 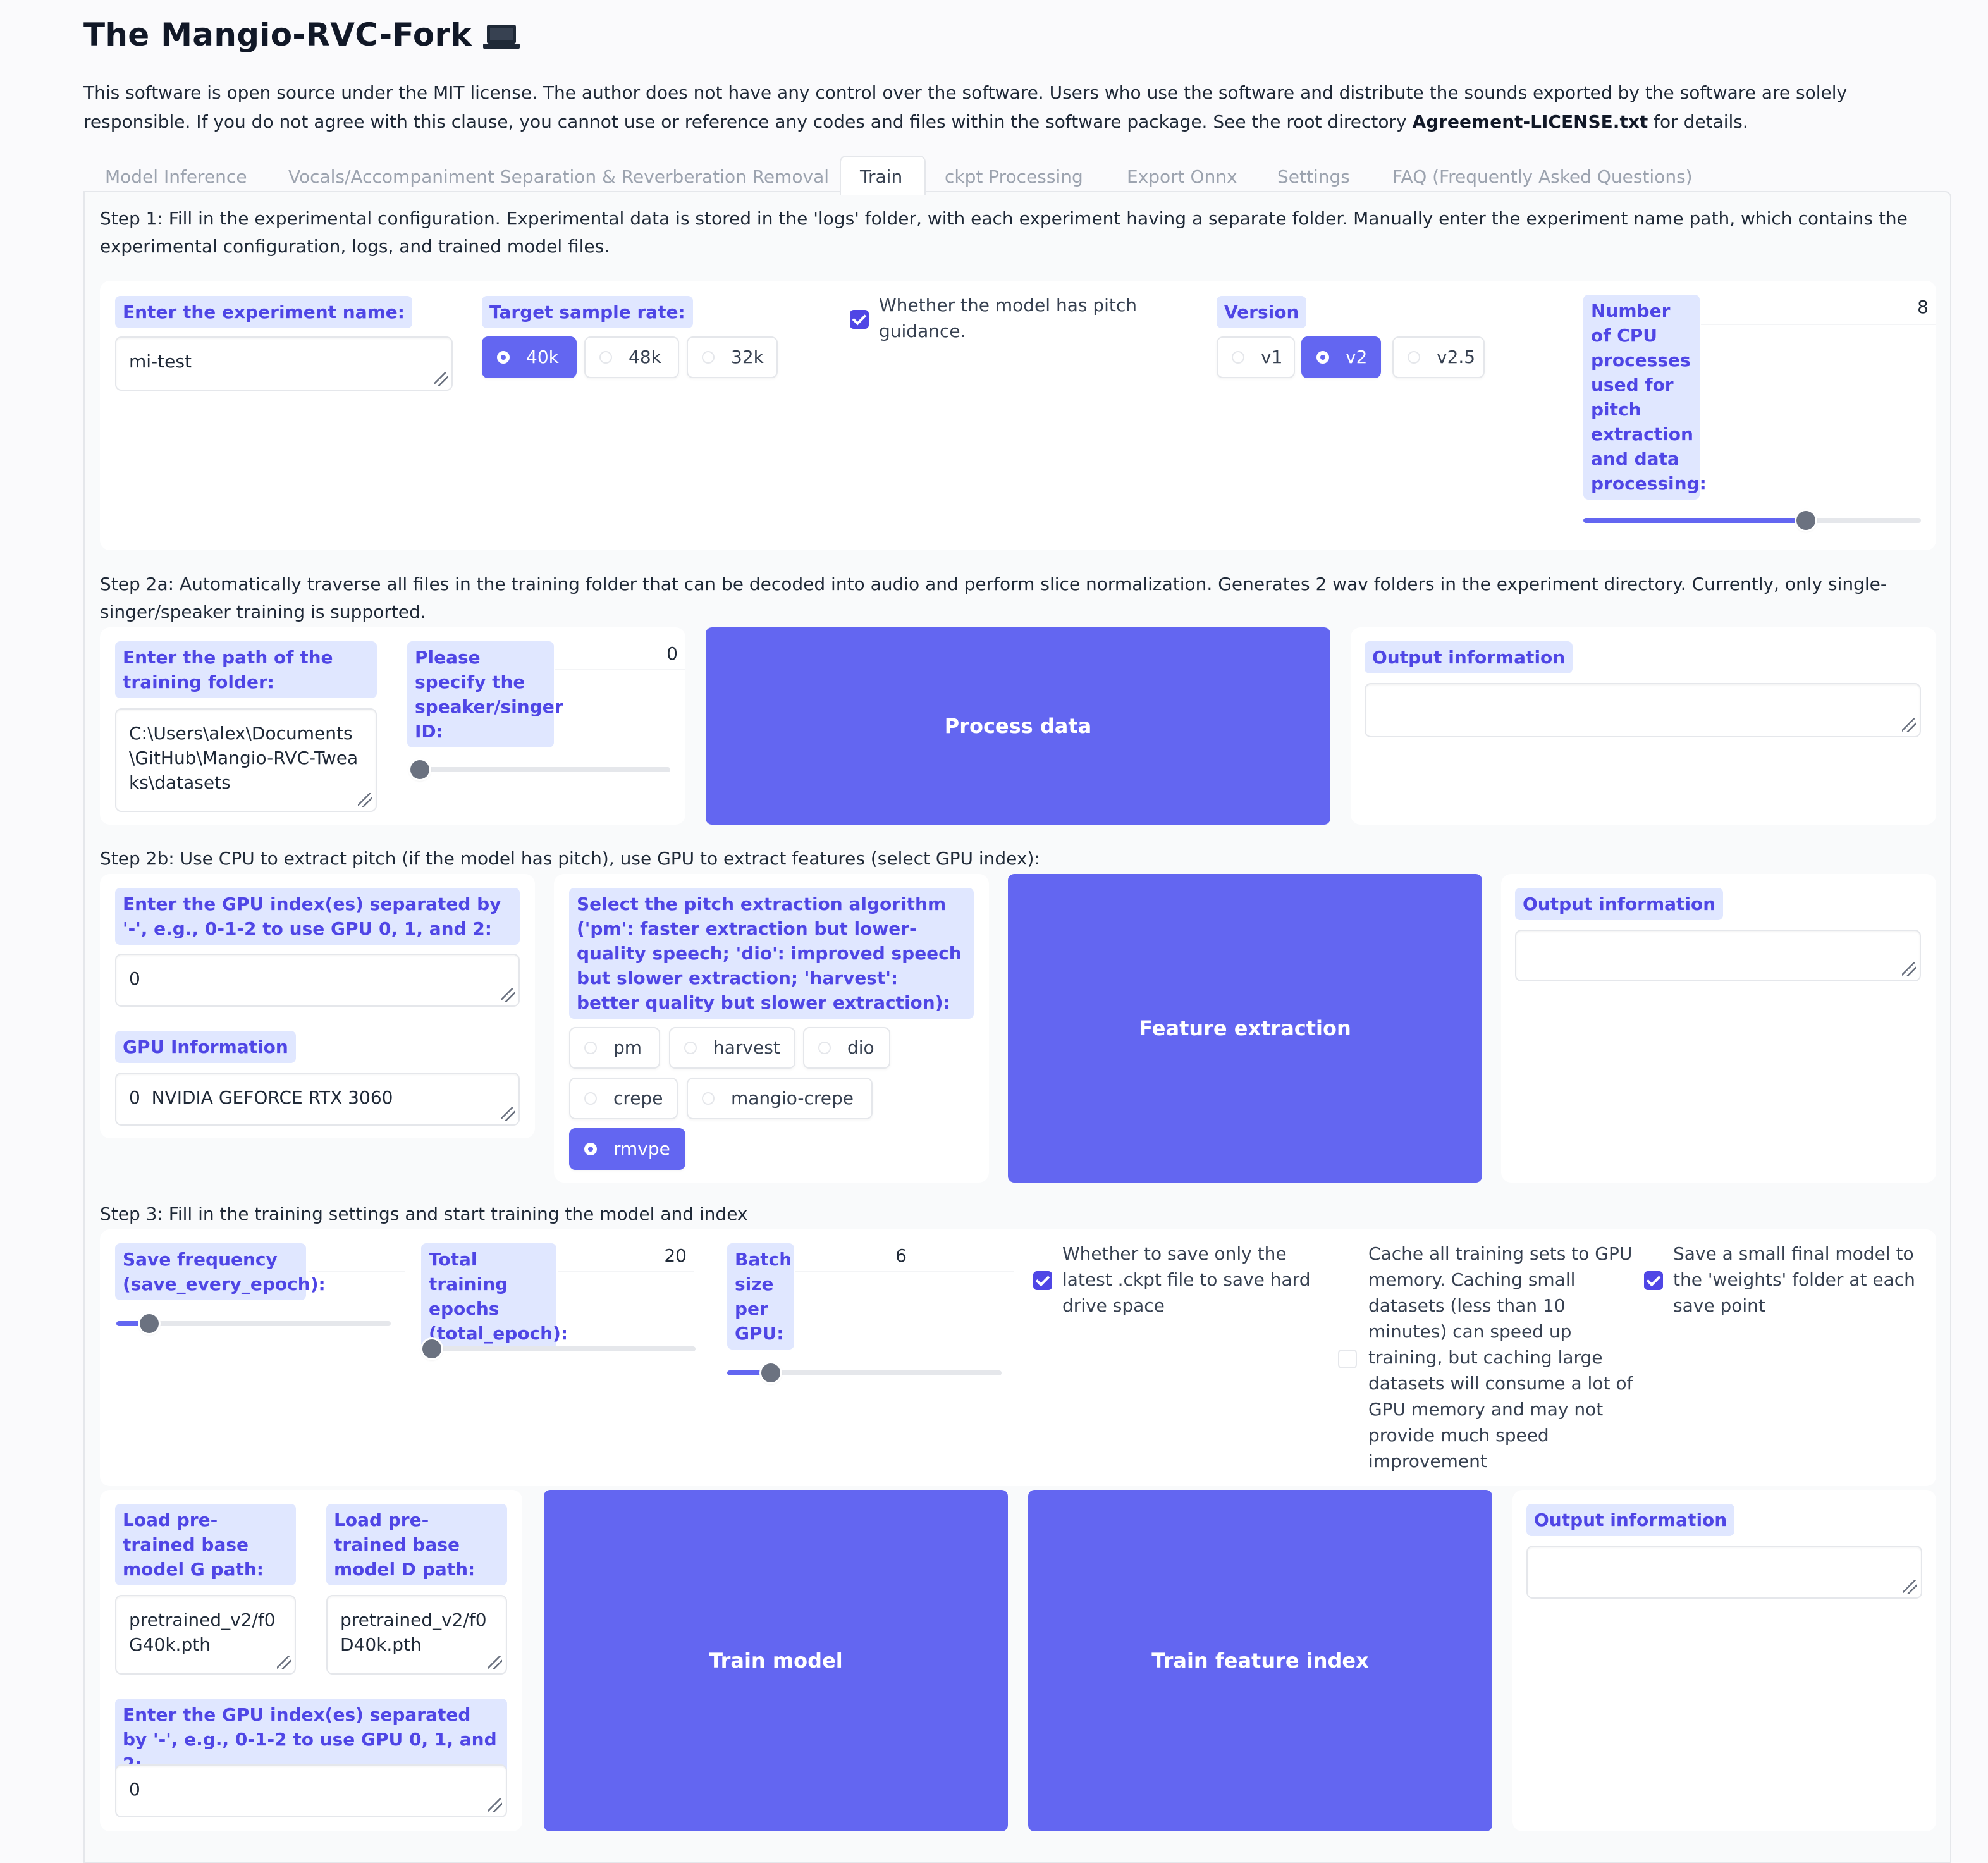 What do you see at coordinates (263, 312) in the screenshot?
I see `experiment-name-label: Enter the experiment name:` at bounding box center [263, 312].